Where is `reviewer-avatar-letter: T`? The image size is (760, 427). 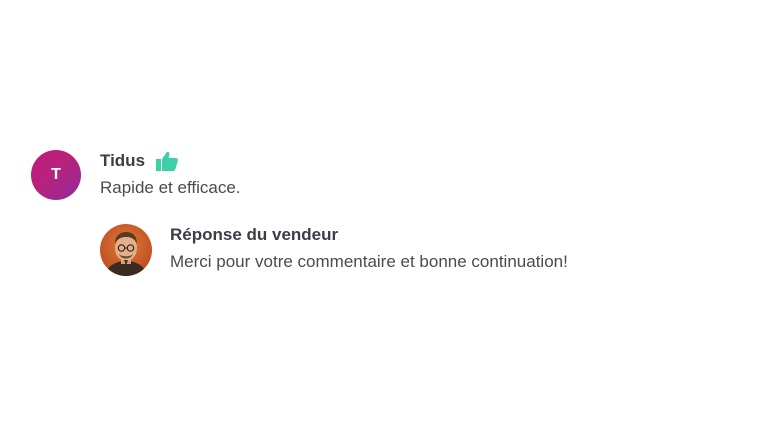 reviewer-avatar-letter: T is located at coordinates (56, 174).